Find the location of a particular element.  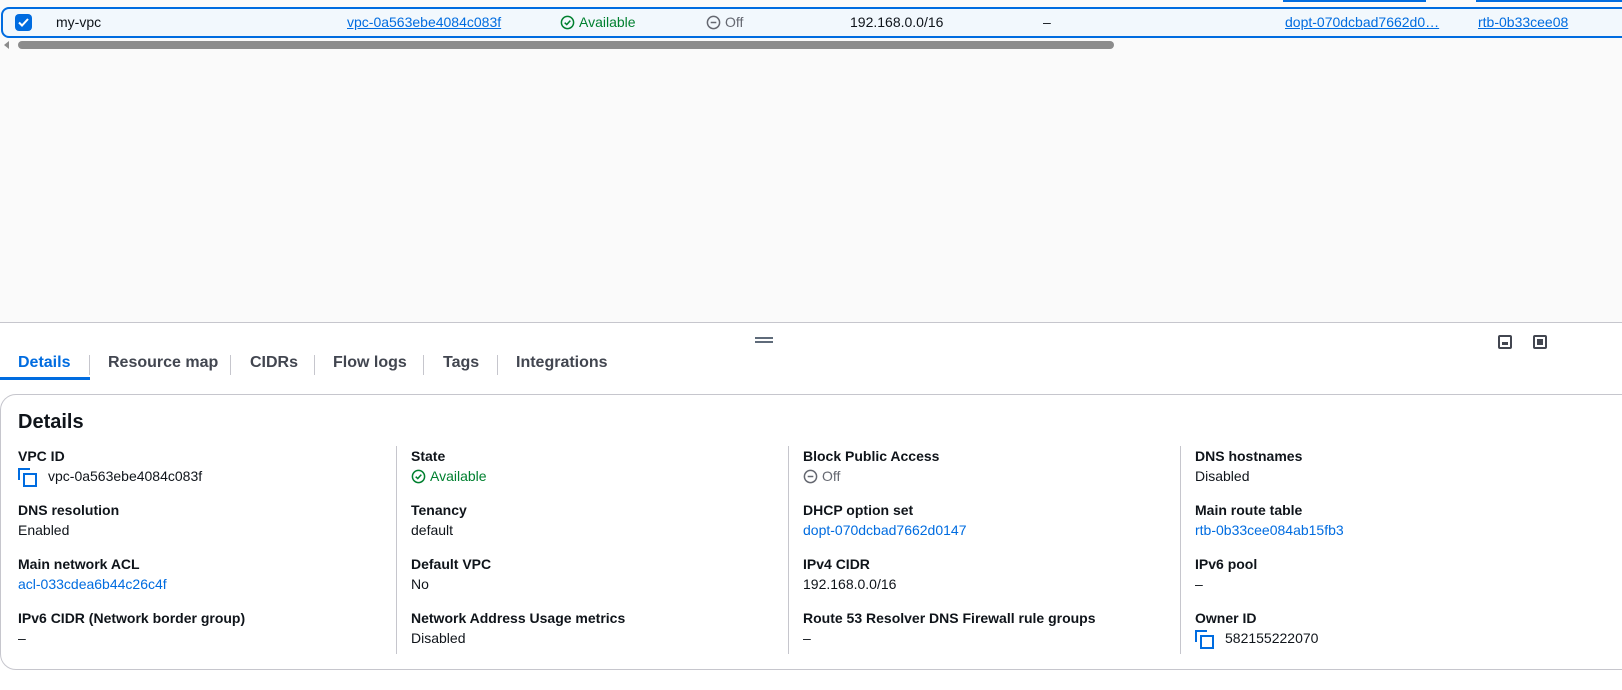

panel-bottom-icon is located at coordinates (1505, 342).